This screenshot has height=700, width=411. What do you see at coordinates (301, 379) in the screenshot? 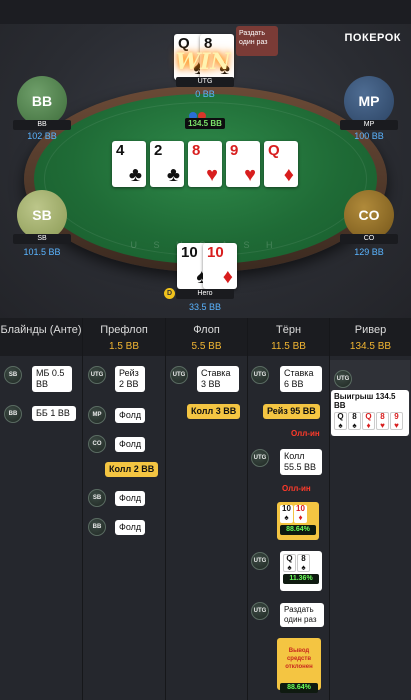
I see `action-bet: Ставка 6 BB` at bounding box center [301, 379].